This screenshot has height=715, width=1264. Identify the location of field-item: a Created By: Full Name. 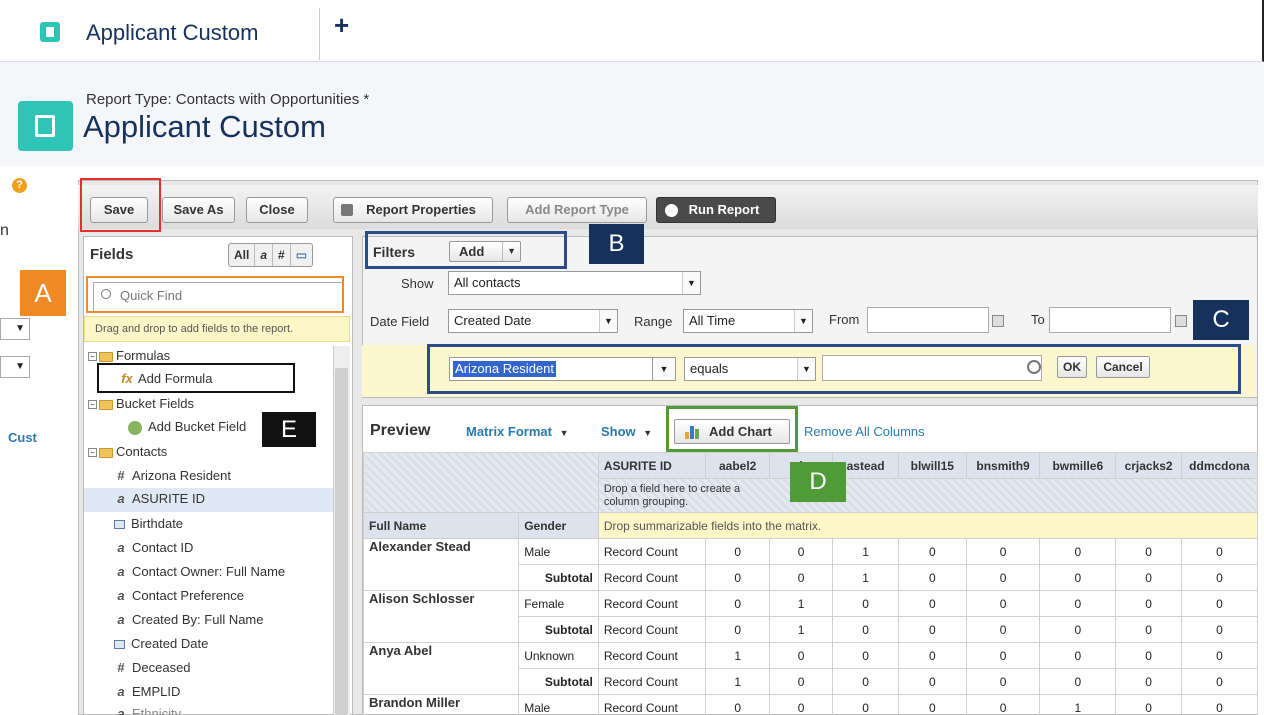
(189, 619).